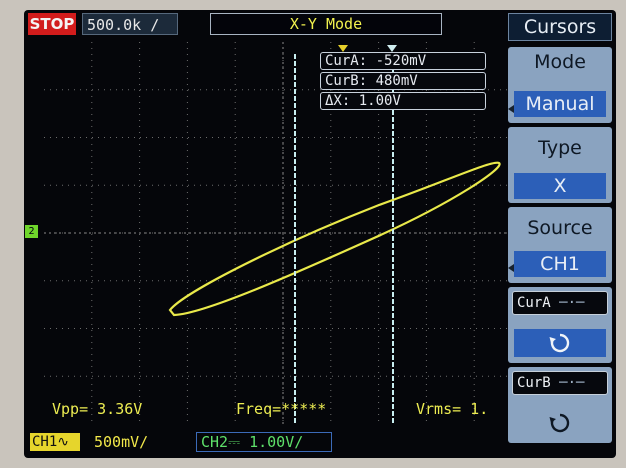  Describe the element at coordinates (52, 24) in the screenshot. I see `run-stop-badge: STOP` at that location.